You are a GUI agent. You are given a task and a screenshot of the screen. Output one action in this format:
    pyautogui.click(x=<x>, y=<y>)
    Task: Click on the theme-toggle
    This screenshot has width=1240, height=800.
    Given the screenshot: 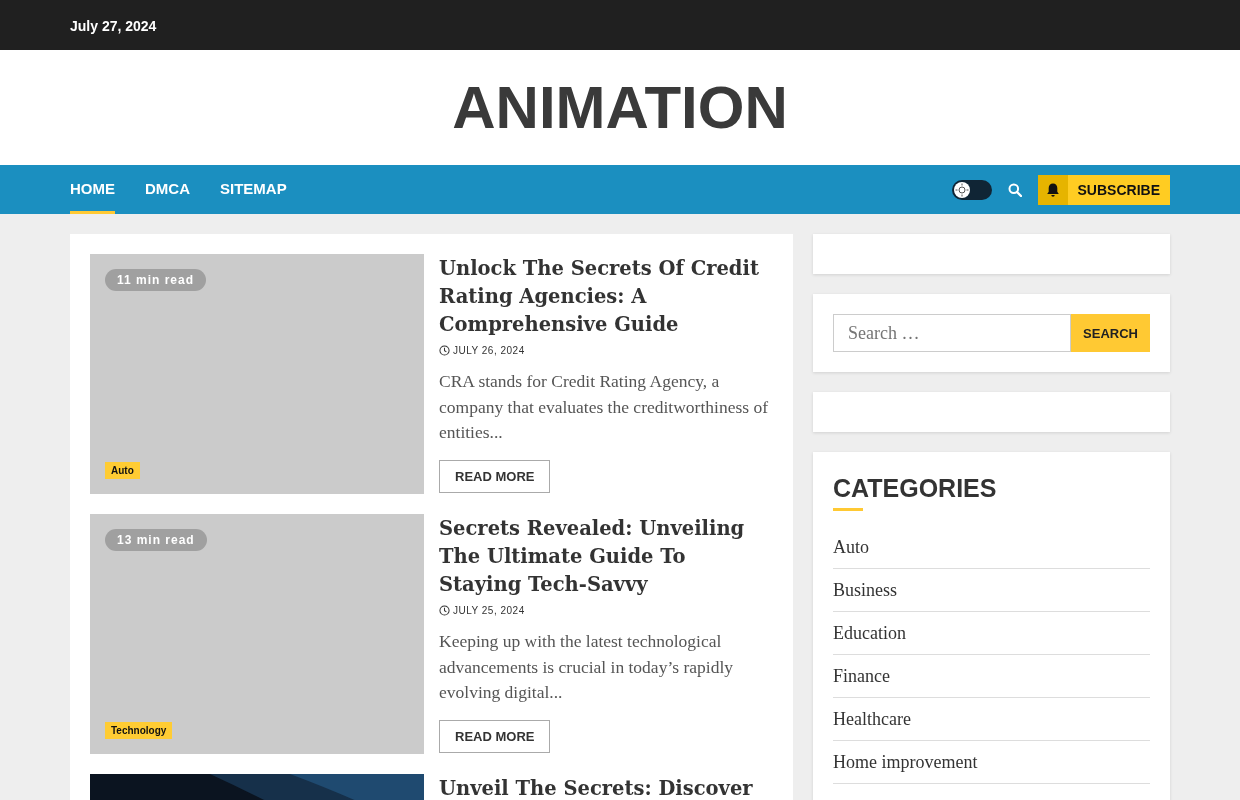 What is the action you would take?
    pyautogui.click(x=971, y=189)
    